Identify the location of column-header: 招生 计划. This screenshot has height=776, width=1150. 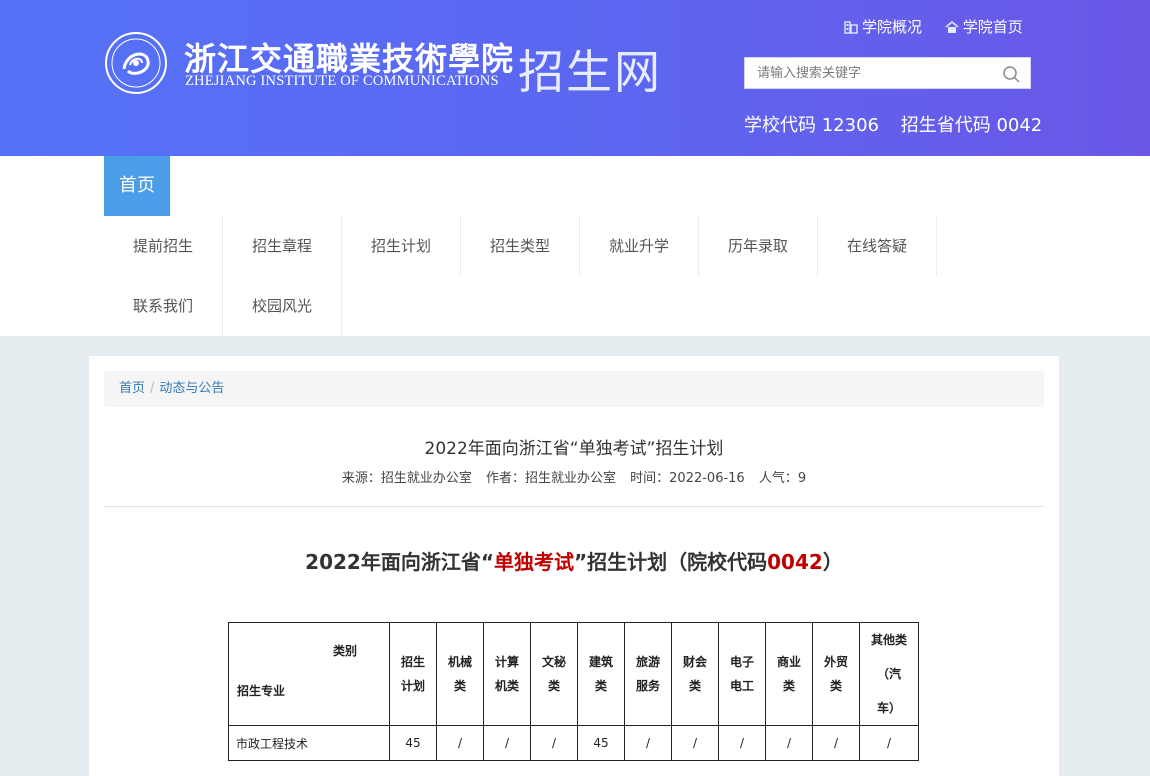
(413, 674).